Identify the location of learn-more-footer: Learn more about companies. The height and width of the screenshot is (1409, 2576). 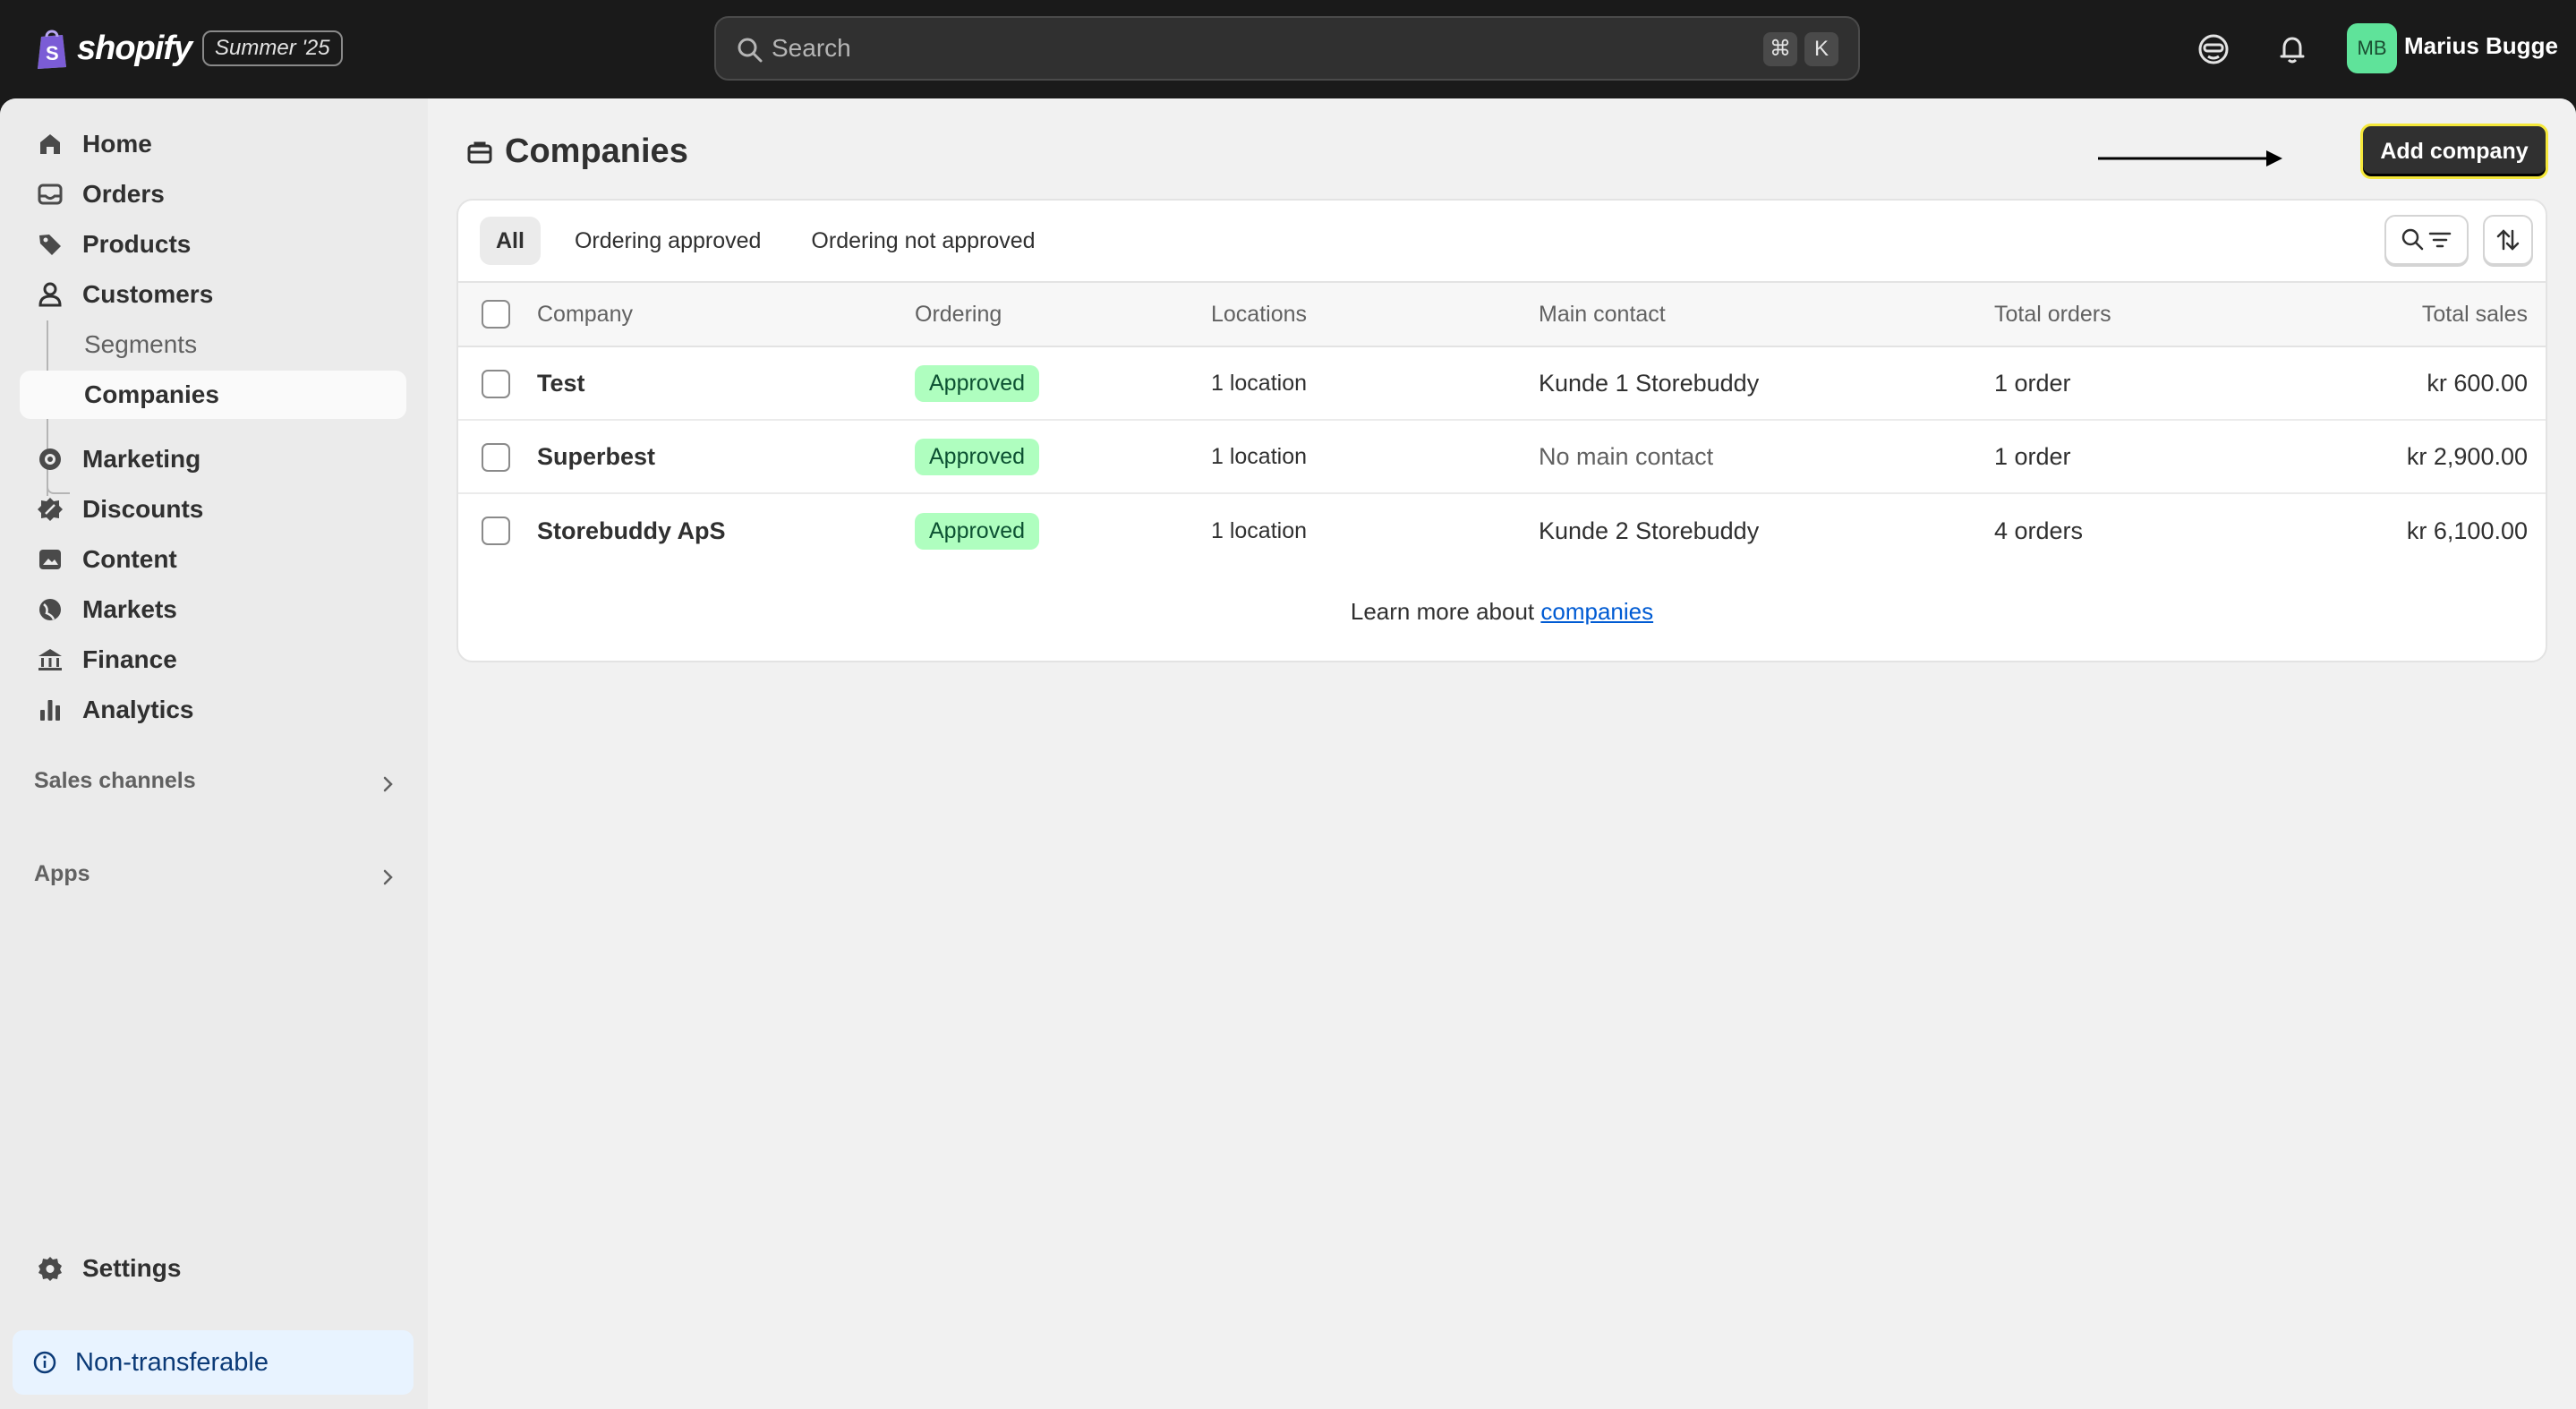
(1502, 612).